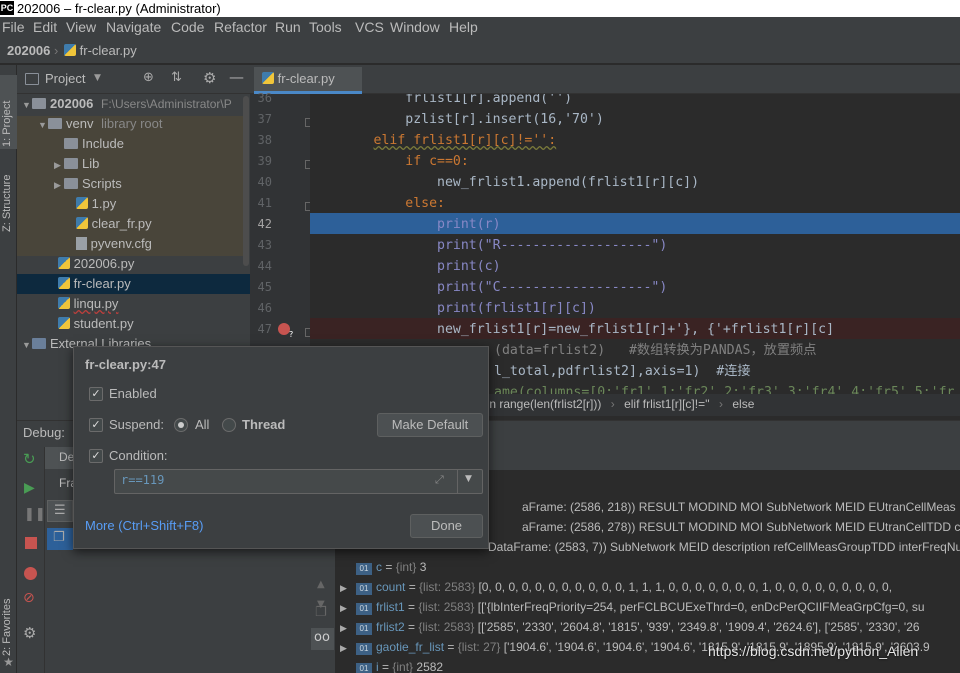  What do you see at coordinates (29, 598) in the screenshot?
I see `mute-breakpoints-icon: ⊘` at bounding box center [29, 598].